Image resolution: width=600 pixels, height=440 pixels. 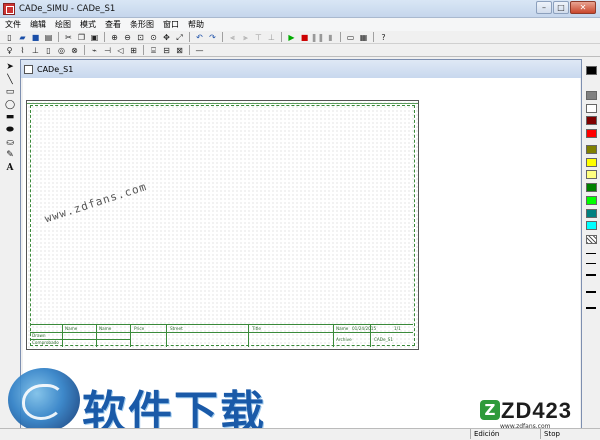 I want to click on color-swatch-gray, so click(x=591, y=95).